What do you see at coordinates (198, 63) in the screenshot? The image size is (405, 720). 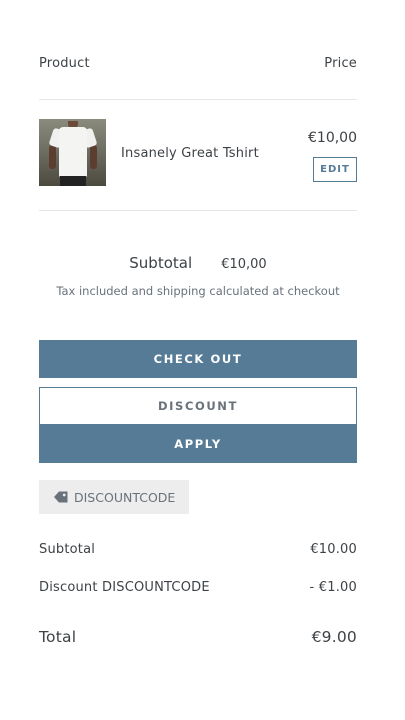 I see `cart-table-header: Product Price` at bounding box center [198, 63].